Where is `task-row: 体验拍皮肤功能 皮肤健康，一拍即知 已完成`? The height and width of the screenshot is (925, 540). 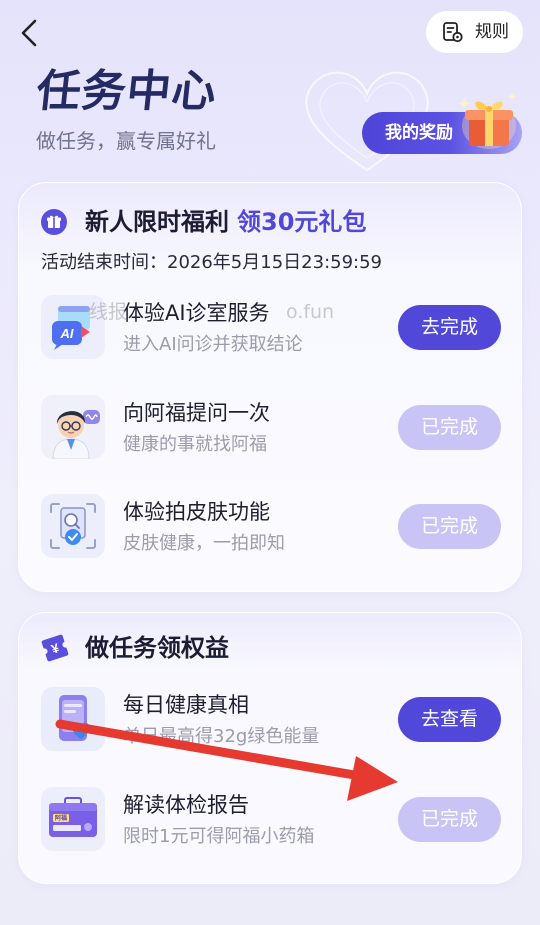 task-row: 体验拍皮肤功能 皮肤健康，一拍即知 已完成 is located at coordinates (271, 526).